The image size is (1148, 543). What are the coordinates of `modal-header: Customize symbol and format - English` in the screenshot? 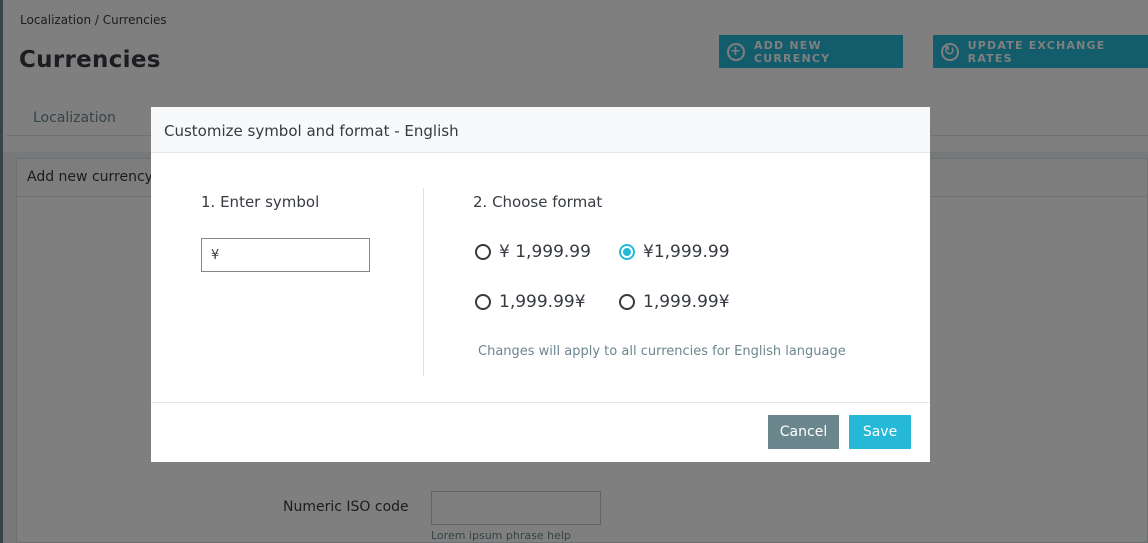 It's located at (540, 130).